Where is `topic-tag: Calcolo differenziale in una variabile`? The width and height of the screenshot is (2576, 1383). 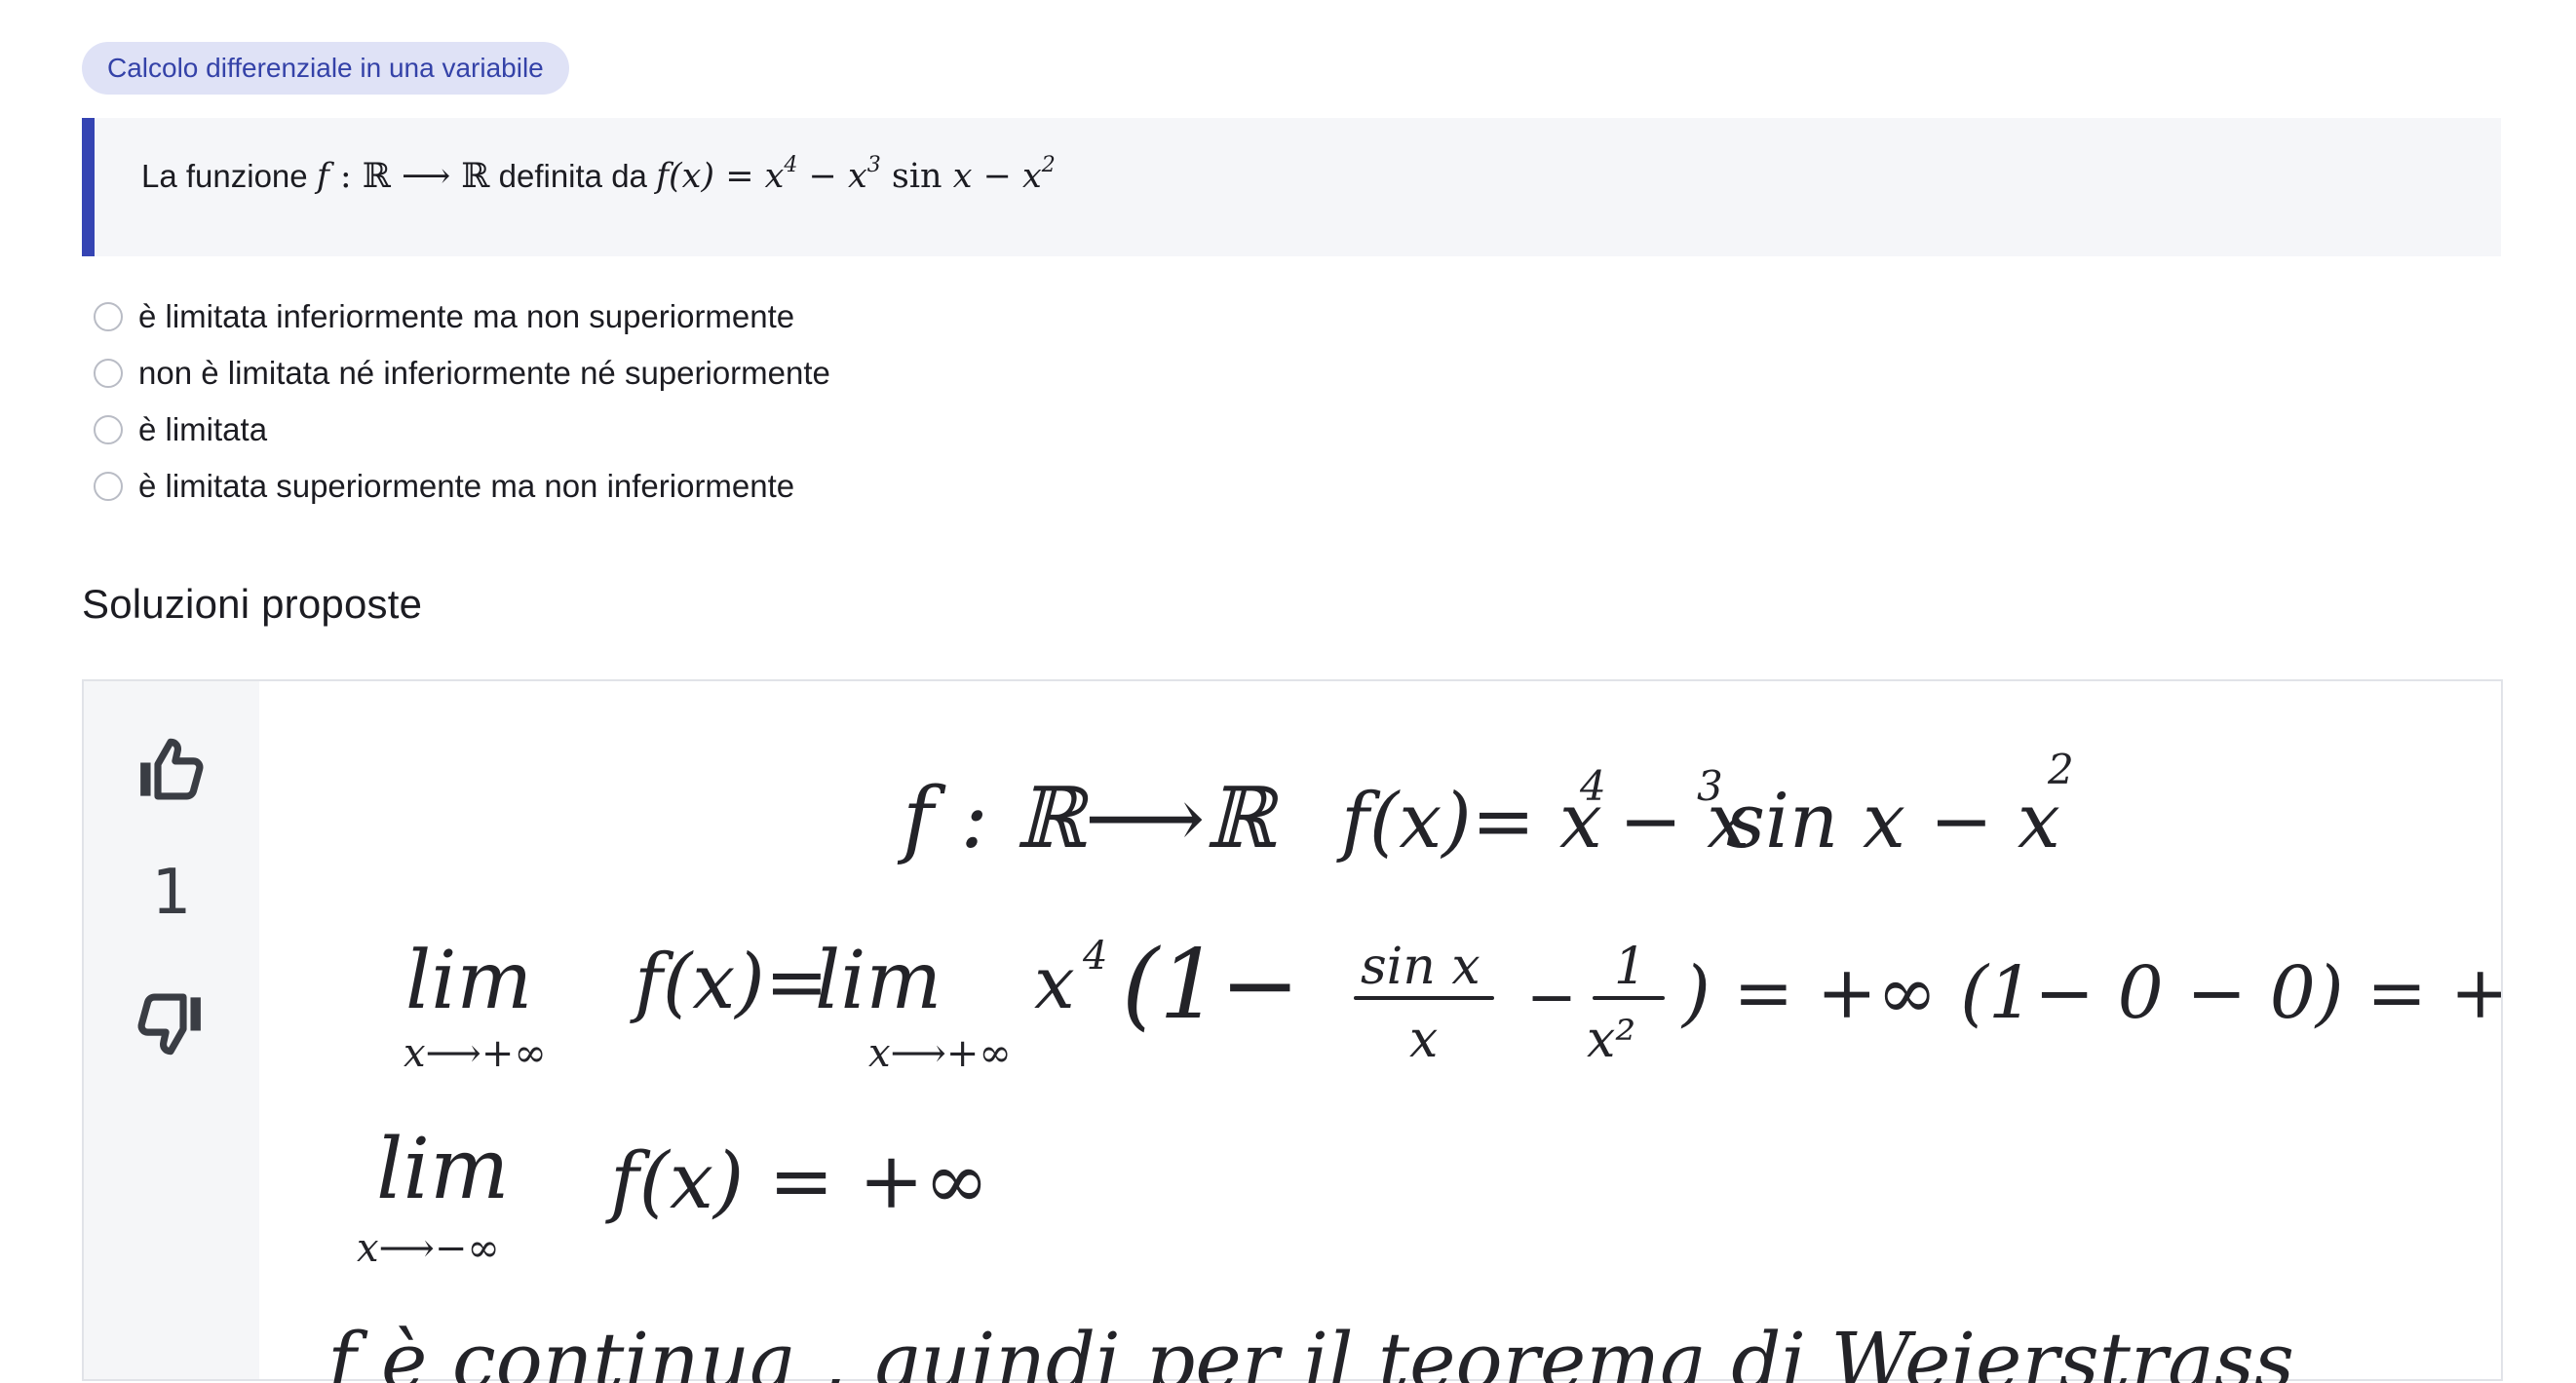
topic-tag: Calcolo differenziale in una variabile is located at coordinates (325, 68).